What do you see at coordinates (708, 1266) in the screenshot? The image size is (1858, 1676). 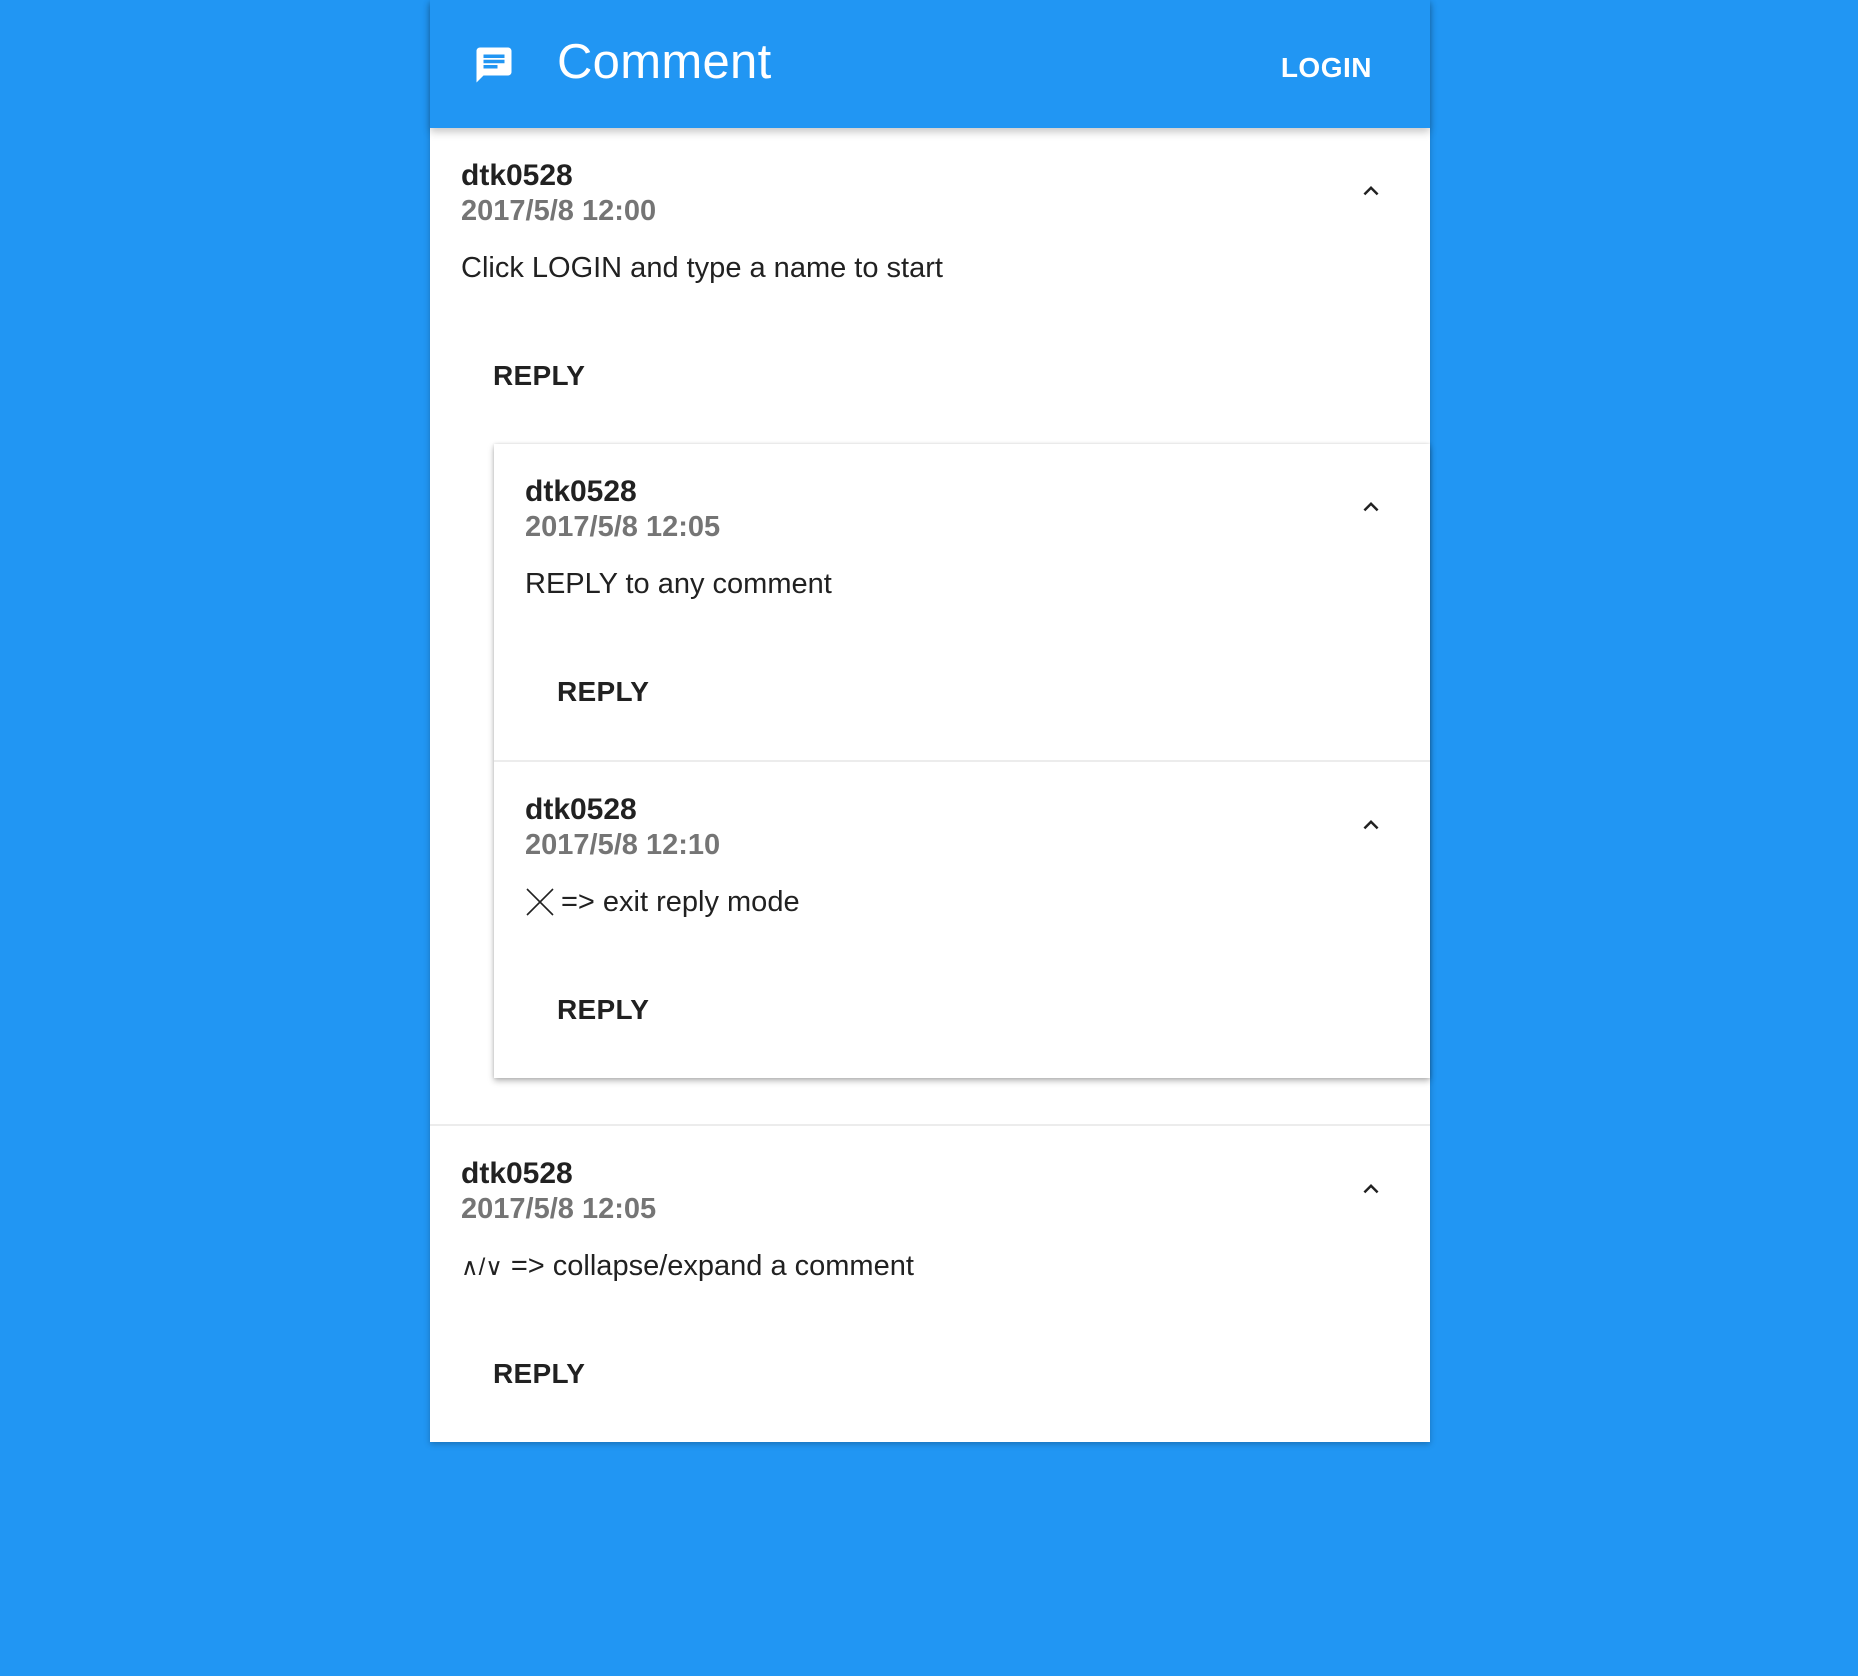 I see `comment-text-content: => collapse/expand a comment` at bounding box center [708, 1266].